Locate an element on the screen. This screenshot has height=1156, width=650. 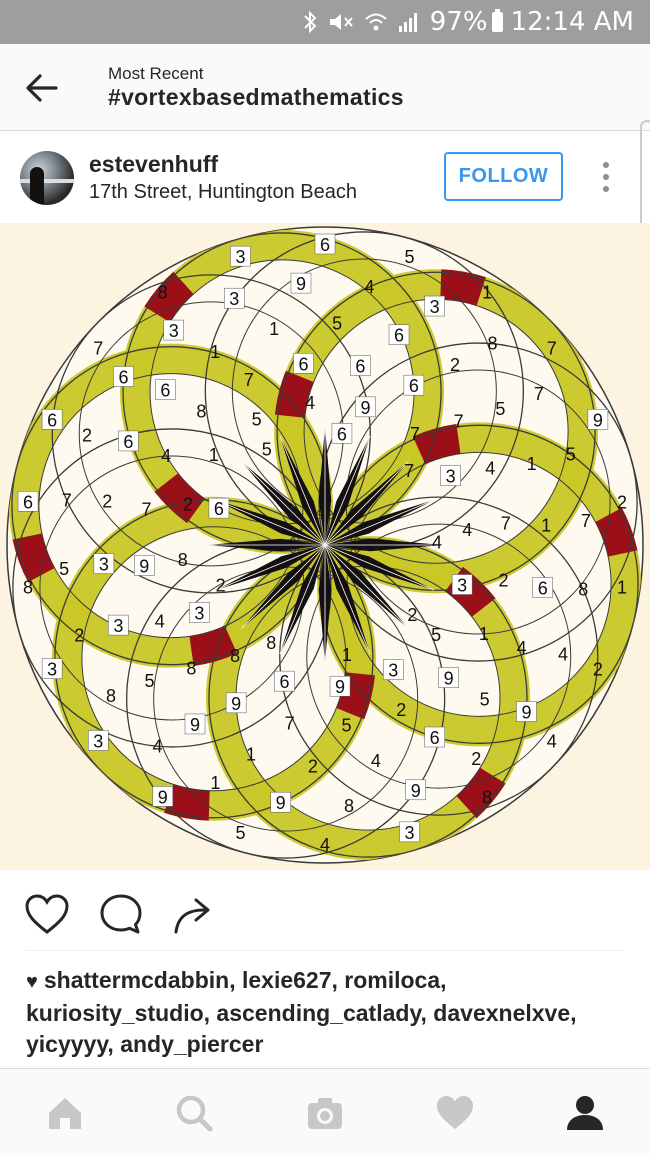
post-username: estevenhuff is located at coordinates (153, 164).